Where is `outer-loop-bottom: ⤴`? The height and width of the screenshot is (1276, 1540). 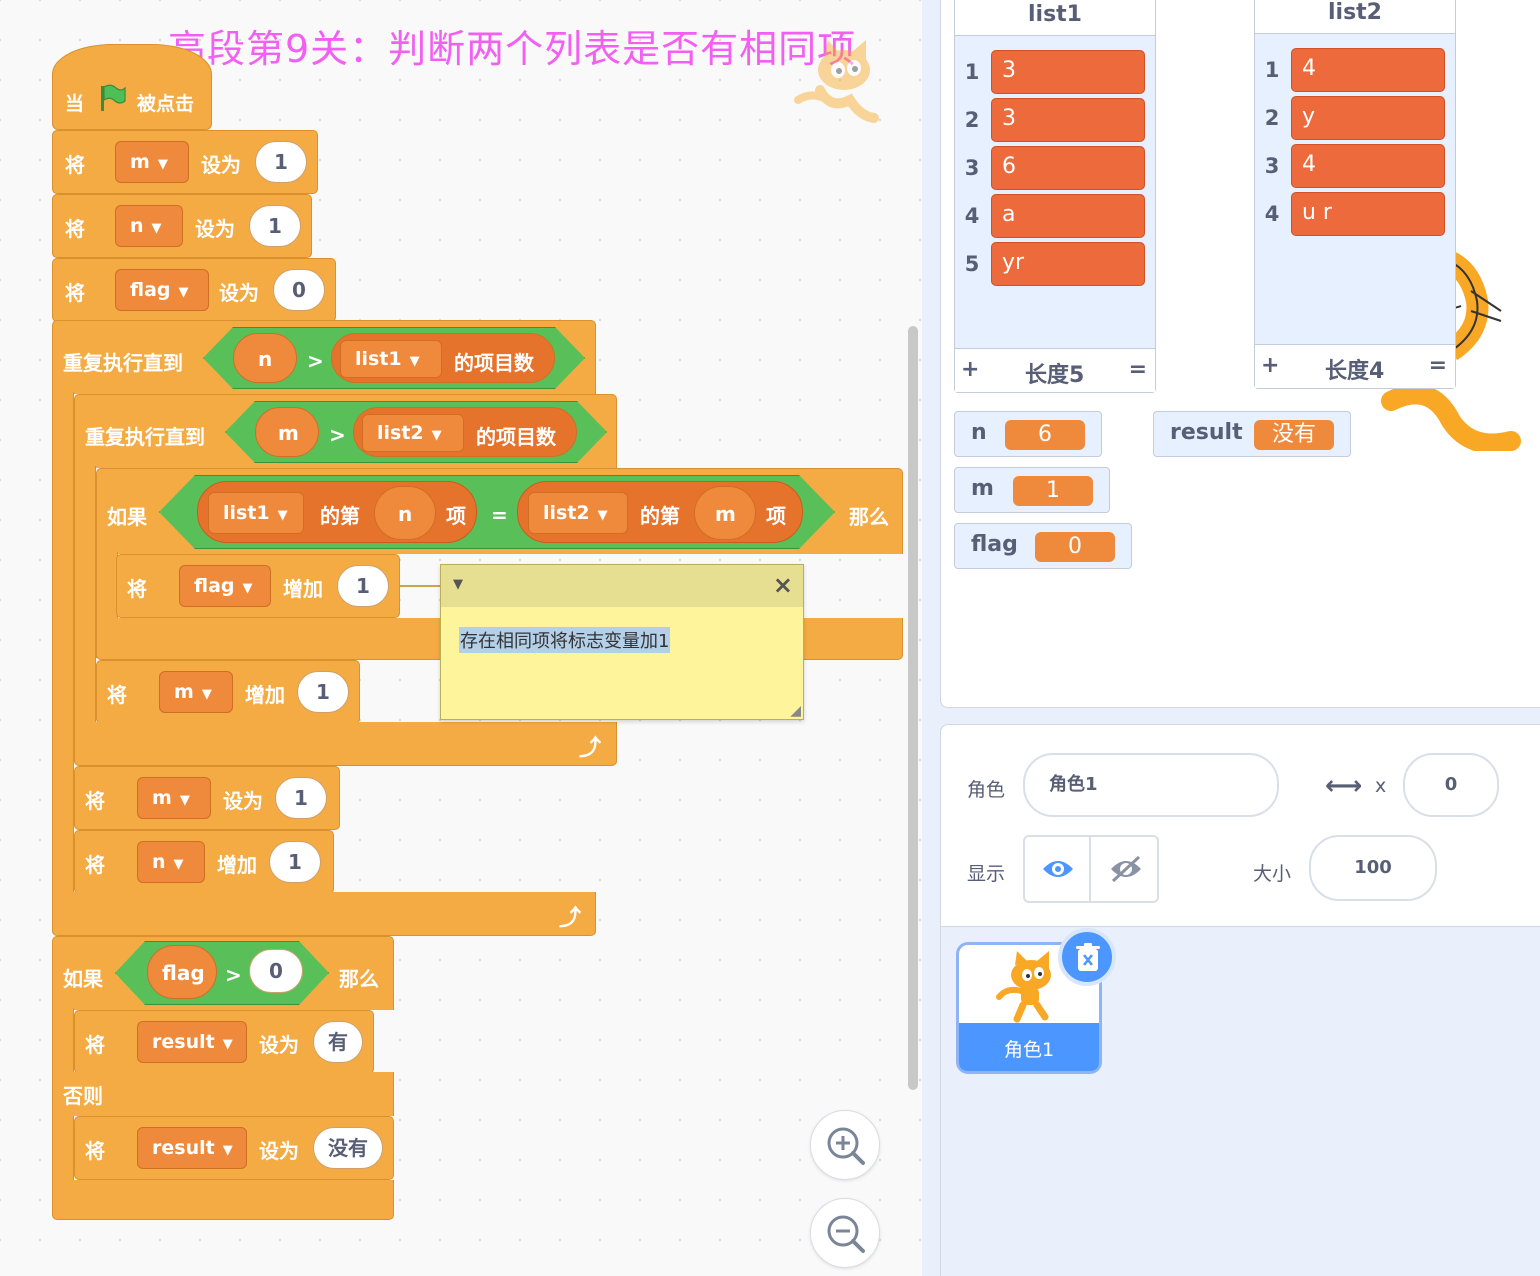 outer-loop-bottom: ⤴ is located at coordinates (324, 914).